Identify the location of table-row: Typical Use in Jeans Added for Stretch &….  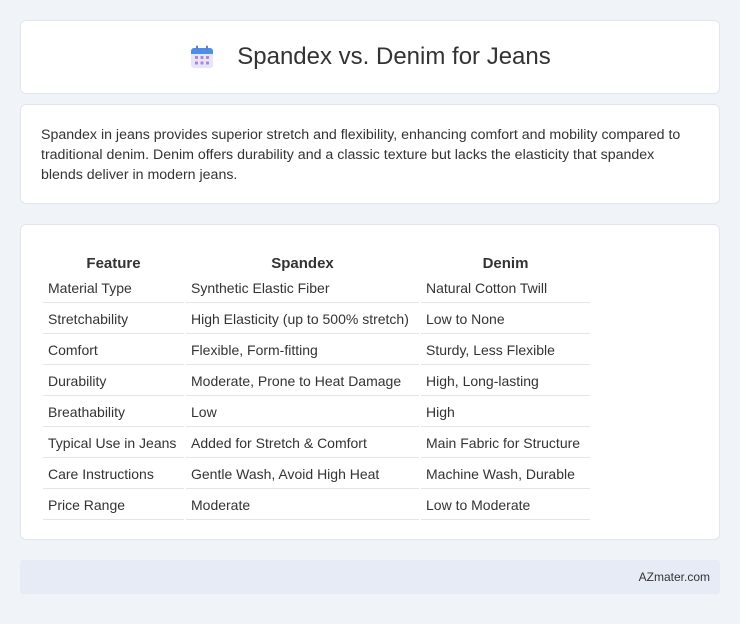
(316, 443).